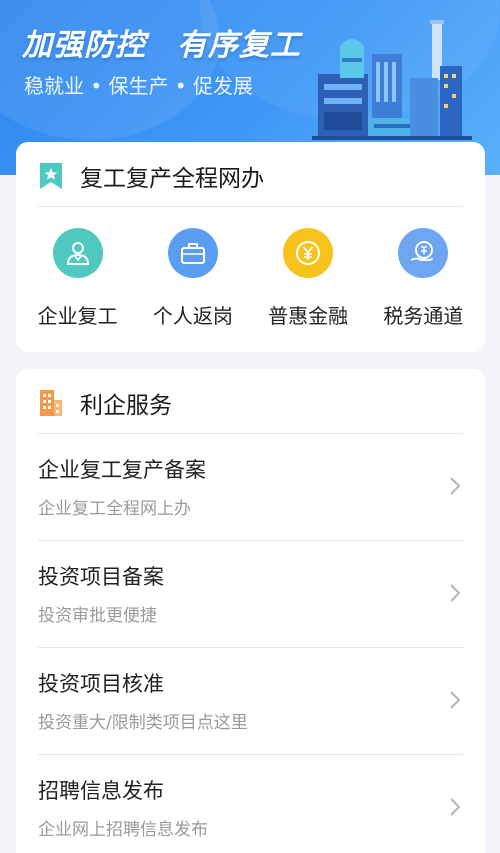  What do you see at coordinates (77, 253) in the screenshot?
I see `worker-icon` at bounding box center [77, 253].